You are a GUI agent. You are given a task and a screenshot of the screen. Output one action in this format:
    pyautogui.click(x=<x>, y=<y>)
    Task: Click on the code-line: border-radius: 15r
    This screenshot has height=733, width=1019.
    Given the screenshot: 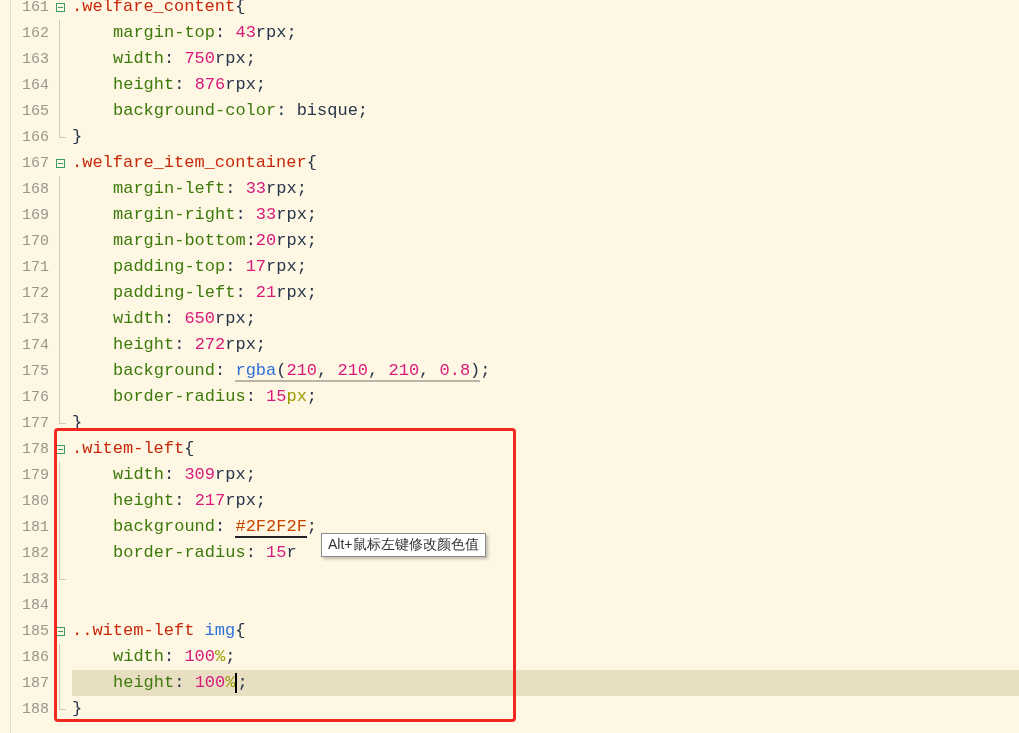 What is the action you would take?
    pyautogui.click(x=204, y=553)
    